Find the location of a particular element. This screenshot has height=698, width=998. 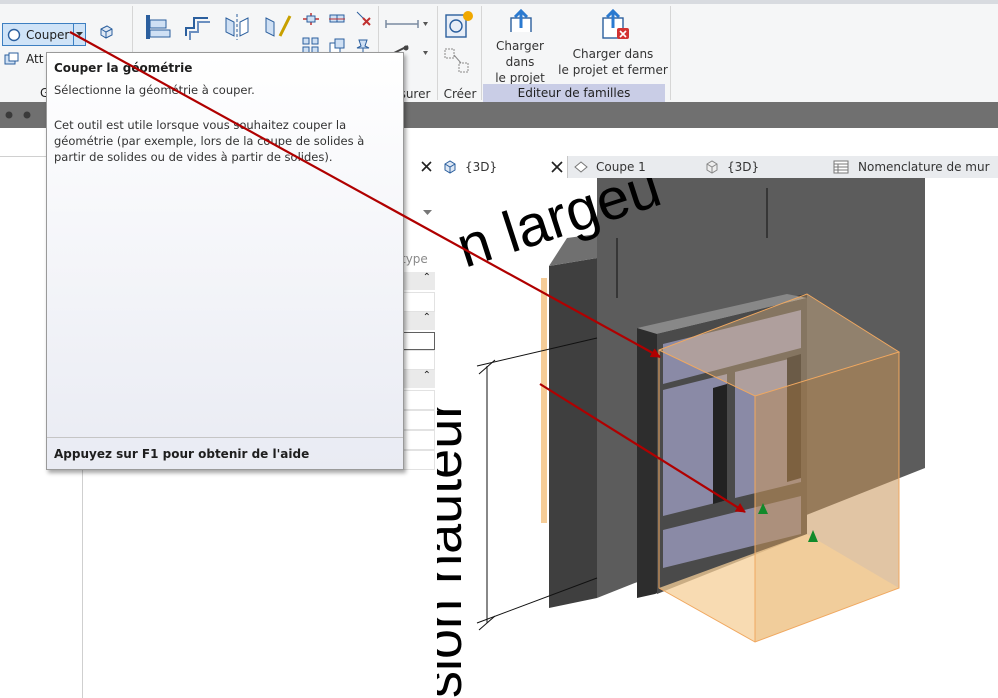

move-icon is located at coordinates (311, 19).